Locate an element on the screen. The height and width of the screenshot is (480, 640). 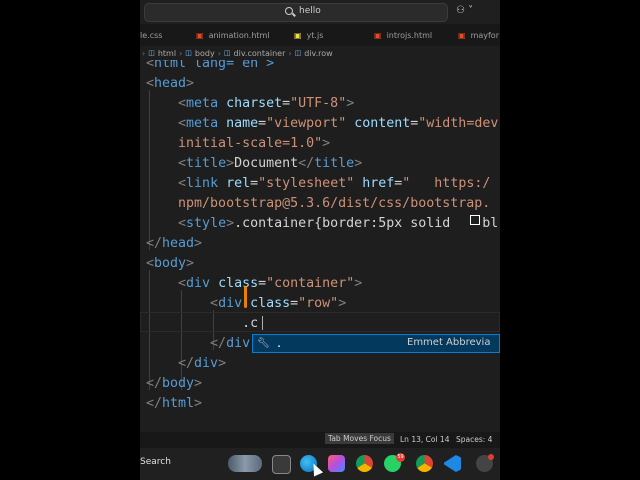
code-line-body-open: <body> is located at coordinates (170, 263).